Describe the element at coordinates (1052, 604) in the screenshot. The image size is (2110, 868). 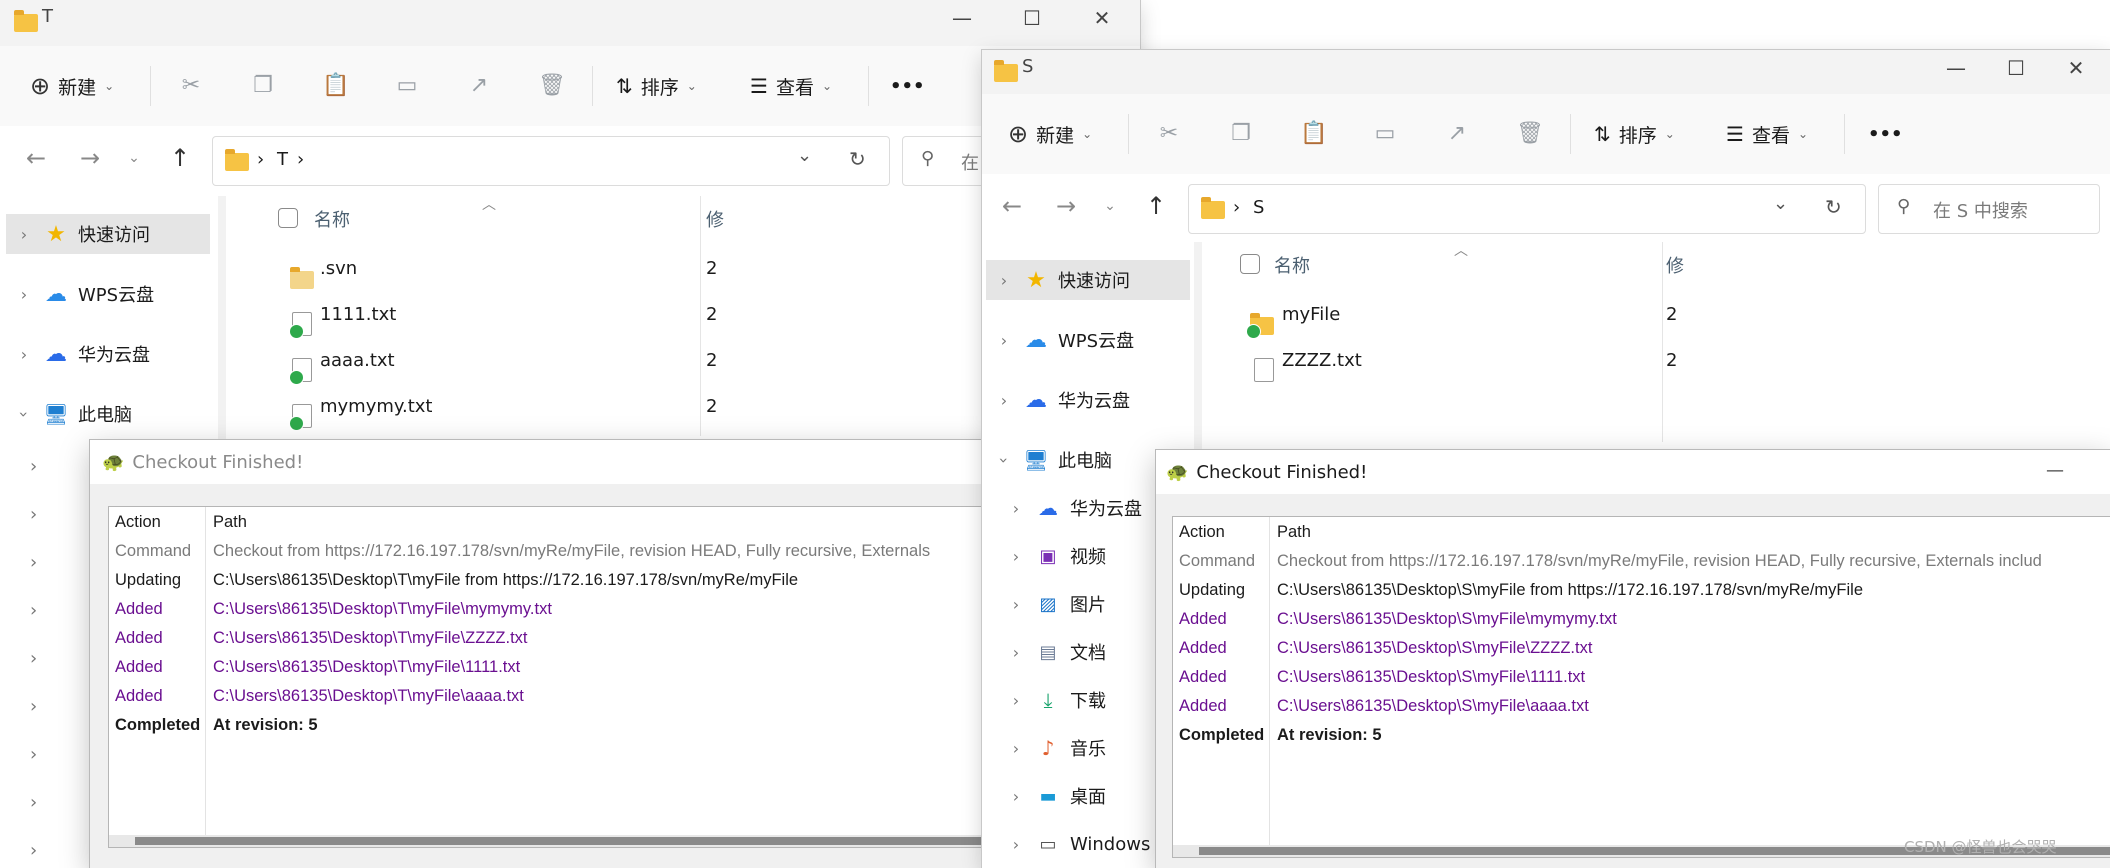
I see `sidebar-item-pictures: › ▨ 图片` at that location.